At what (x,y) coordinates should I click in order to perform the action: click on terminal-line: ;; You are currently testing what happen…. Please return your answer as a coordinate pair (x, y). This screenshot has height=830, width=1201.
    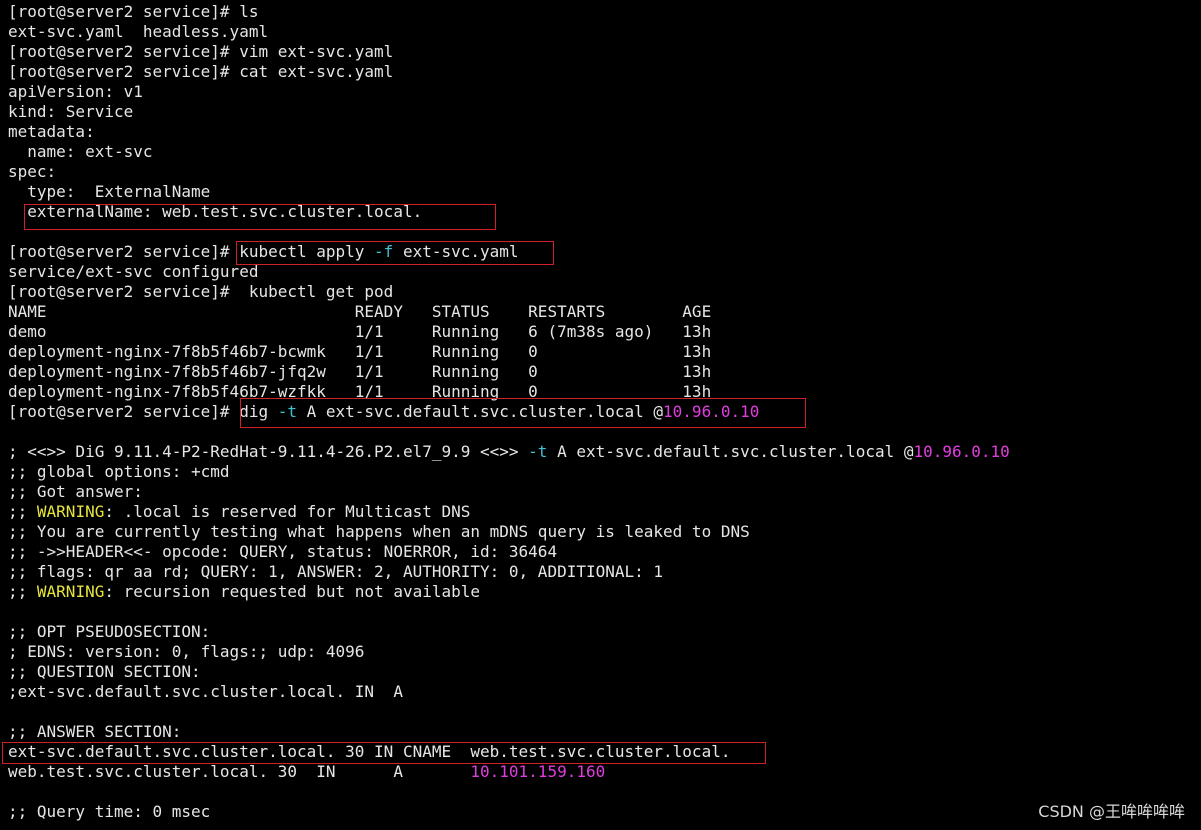
    Looking at the image, I should click on (379, 532).